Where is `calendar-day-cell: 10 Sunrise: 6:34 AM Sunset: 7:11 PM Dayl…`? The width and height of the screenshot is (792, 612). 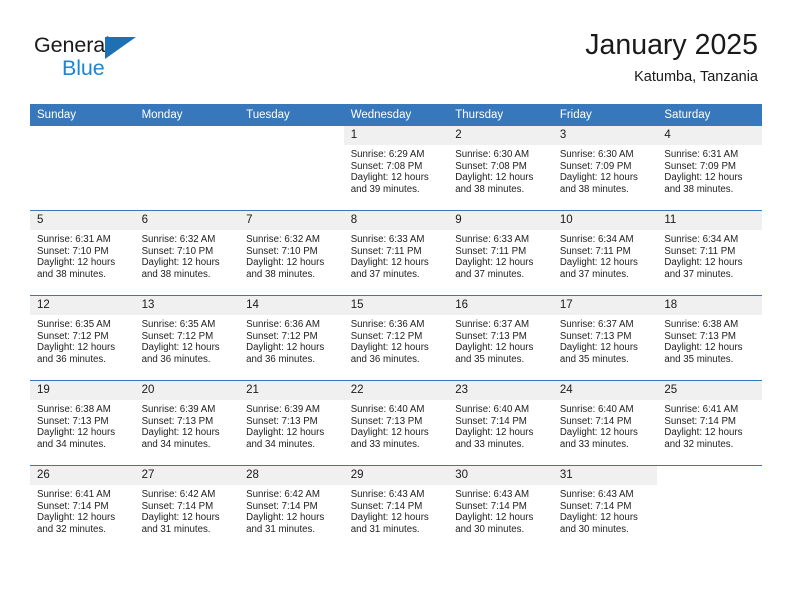 calendar-day-cell: 10 Sunrise: 6:34 AM Sunset: 7:11 PM Dayl… is located at coordinates (605, 253).